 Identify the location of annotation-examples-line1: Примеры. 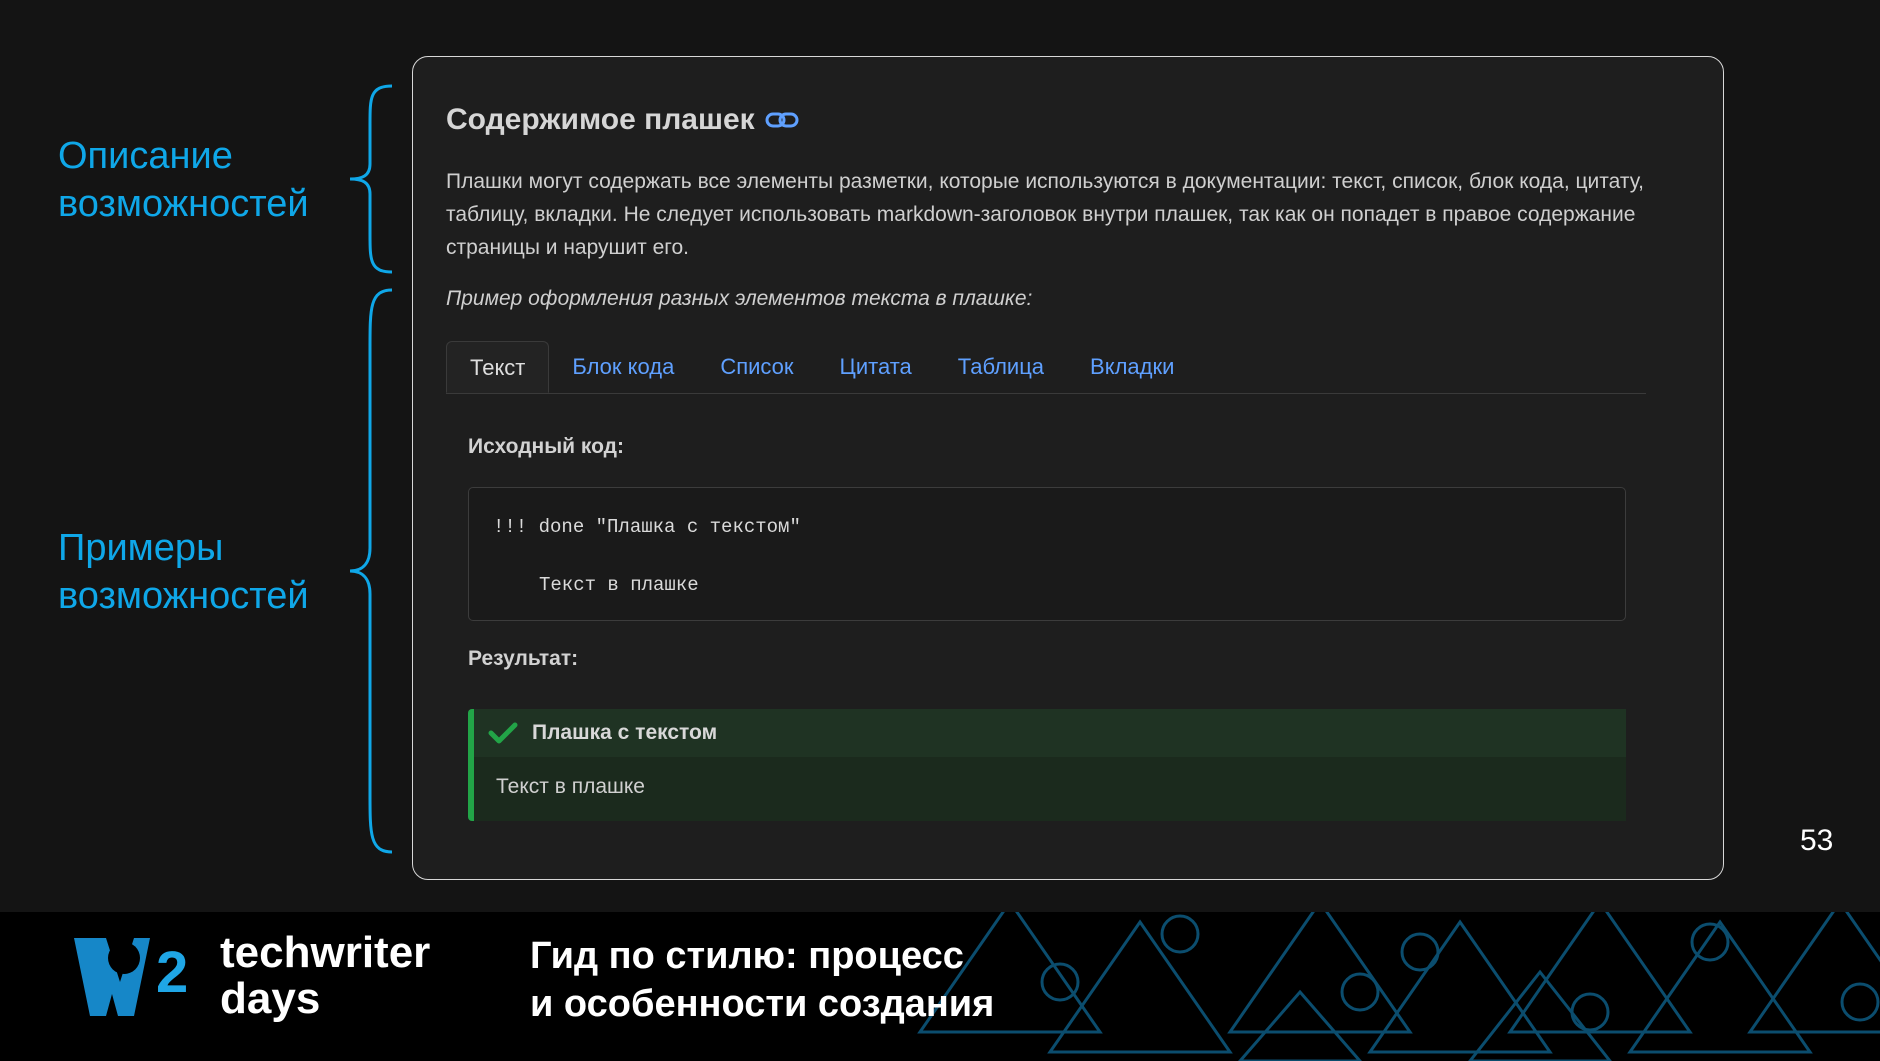
(141, 548).